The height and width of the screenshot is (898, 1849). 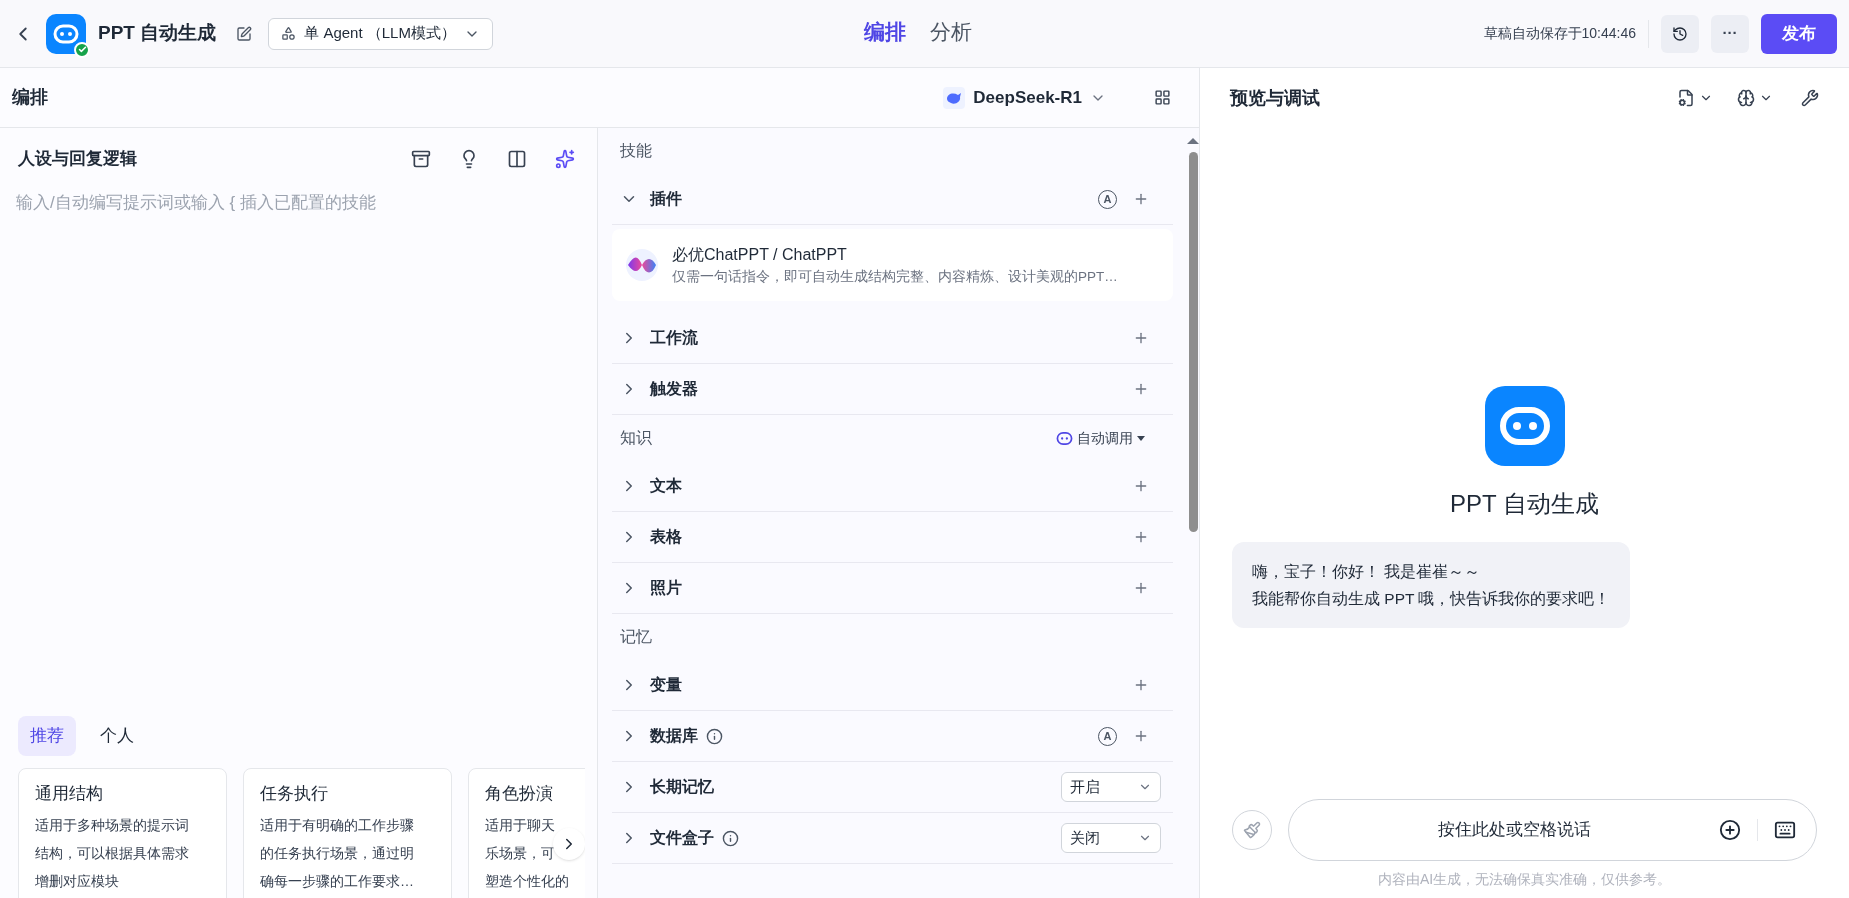 I want to click on top-tab: 分析, so click(x=951, y=32).